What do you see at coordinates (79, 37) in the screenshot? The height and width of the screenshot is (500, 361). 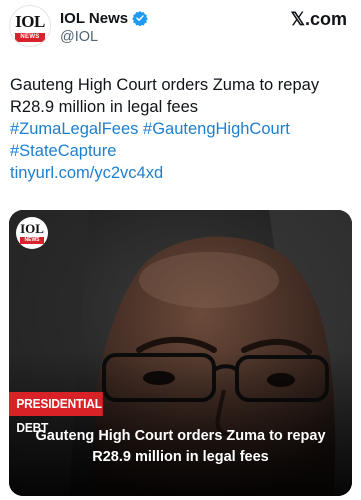 I see `account-handle: @IOL` at bounding box center [79, 37].